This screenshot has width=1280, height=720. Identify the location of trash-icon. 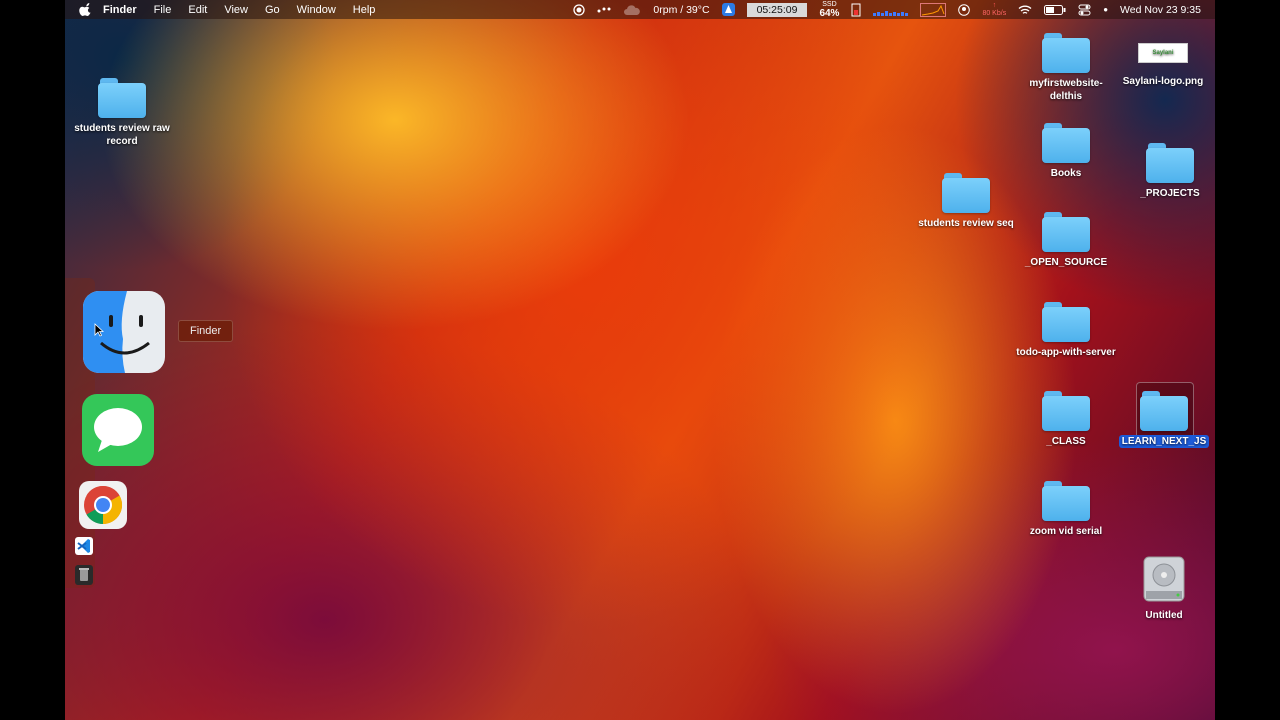
(84, 575).